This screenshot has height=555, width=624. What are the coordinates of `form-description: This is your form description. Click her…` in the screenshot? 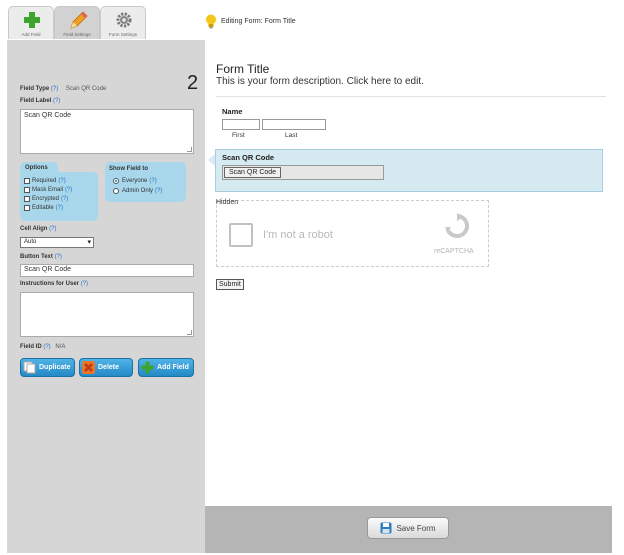 It's located at (320, 81).